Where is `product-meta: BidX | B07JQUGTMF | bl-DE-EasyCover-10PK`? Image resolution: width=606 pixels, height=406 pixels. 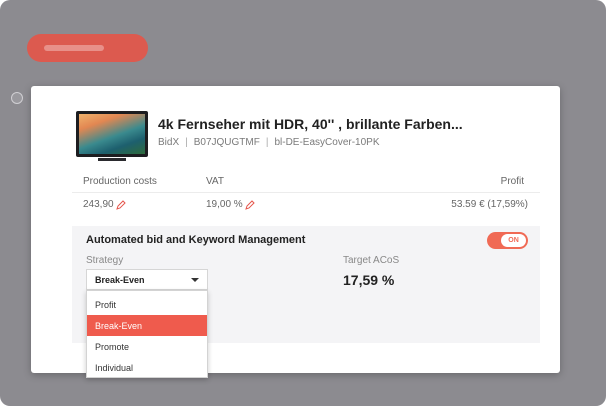
product-meta: BidX | B07JQUGTMF | bl-DE-EasyCover-10PK is located at coordinates (269, 142).